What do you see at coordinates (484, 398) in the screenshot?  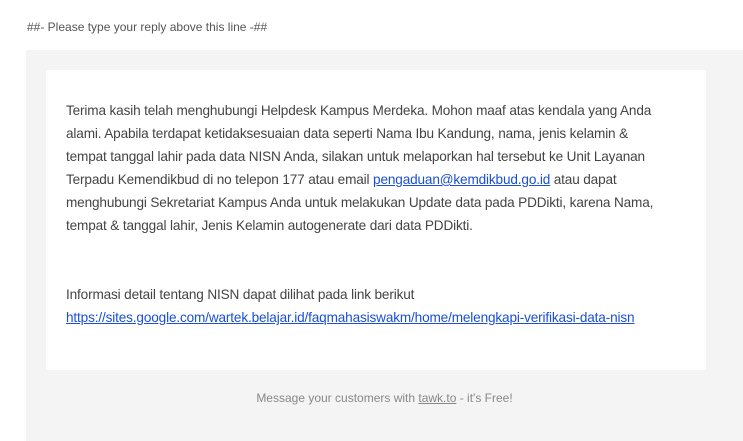 I see `footer-text: - it's Free!` at bounding box center [484, 398].